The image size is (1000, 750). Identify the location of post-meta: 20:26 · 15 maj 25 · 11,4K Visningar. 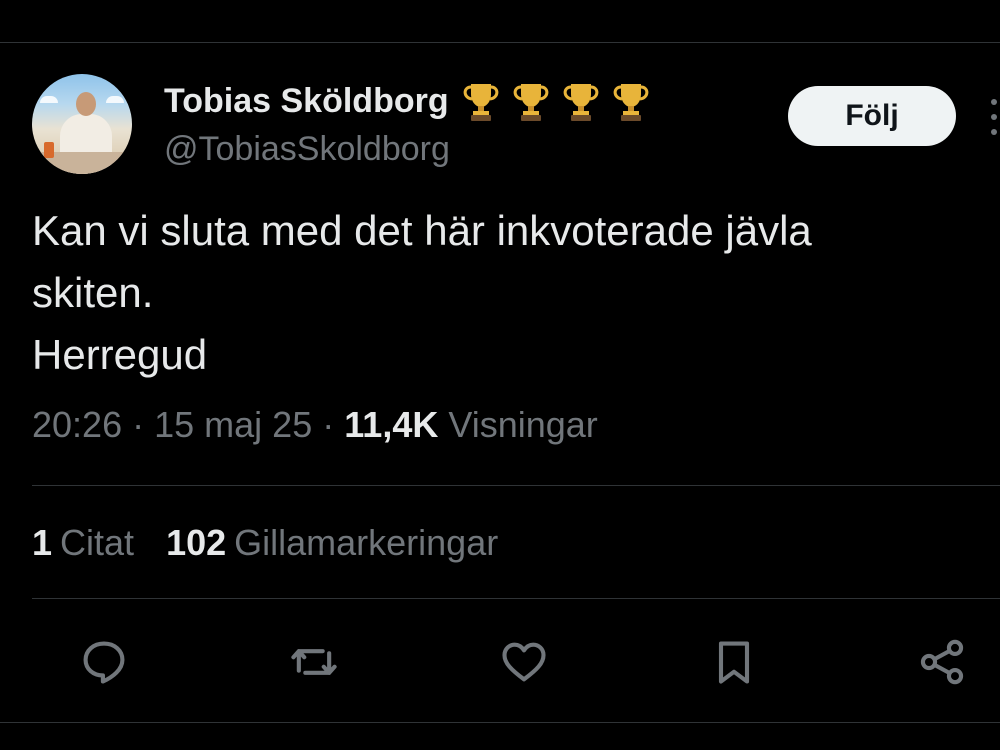
(315, 425).